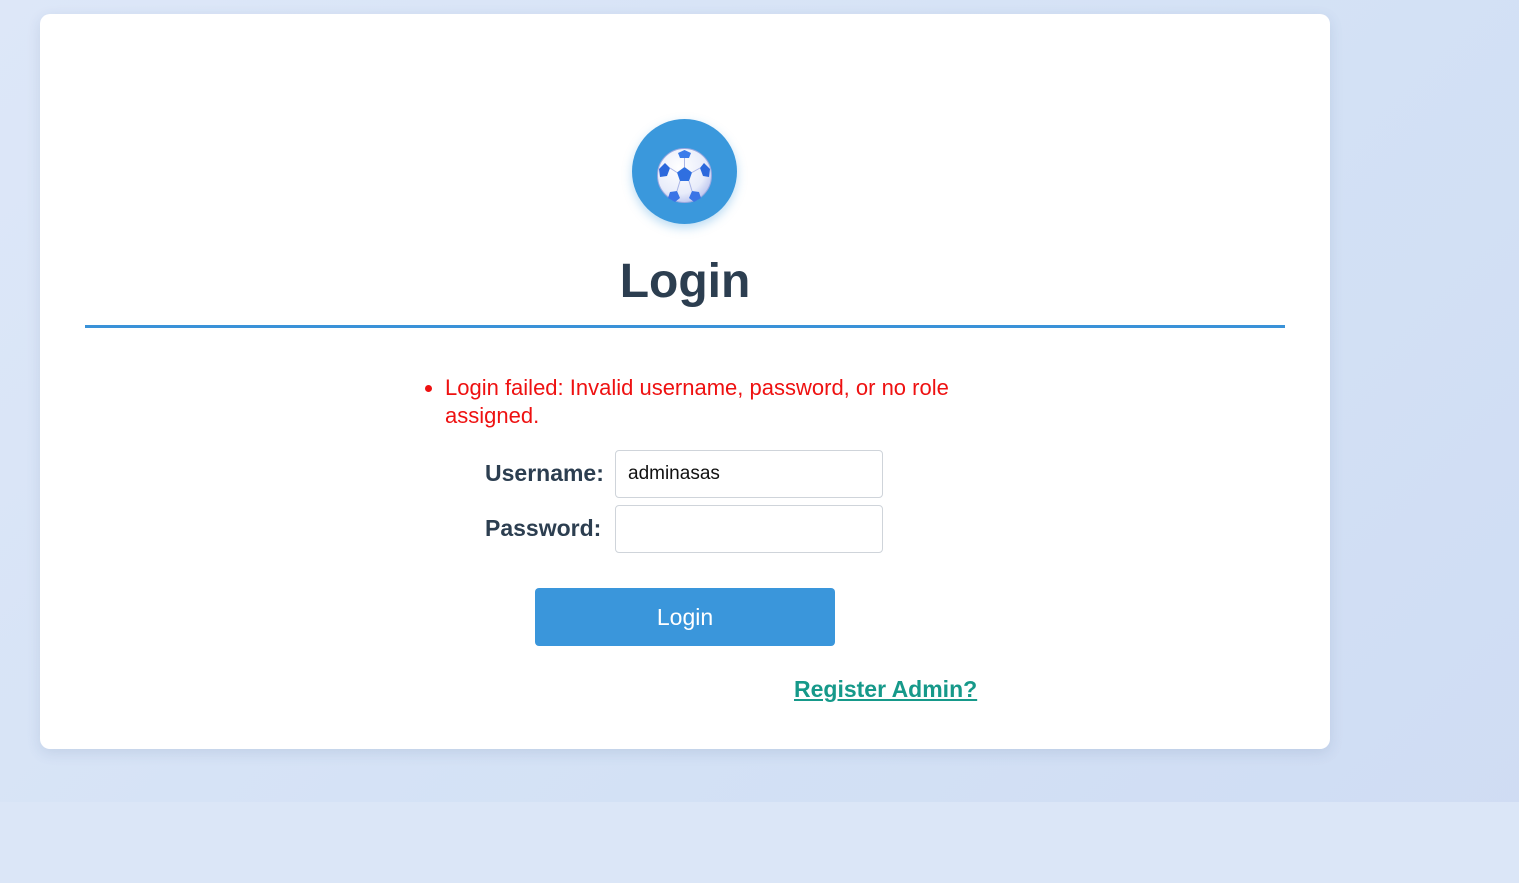 The height and width of the screenshot is (883, 1519). Describe the element at coordinates (749, 474) in the screenshot. I see `username-input` at that location.